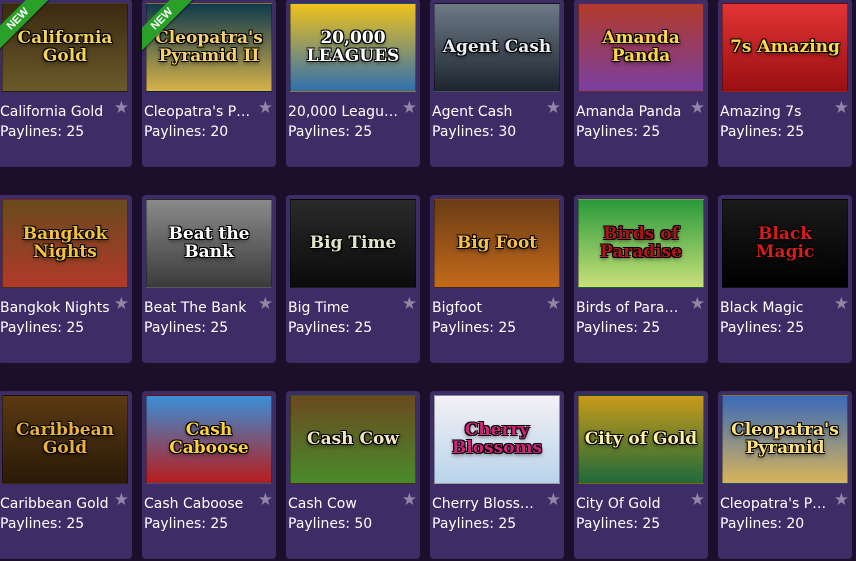 This screenshot has width=856, height=561. Describe the element at coordinates (487, 308) in the screenshot. I see `game-title: Bigfoot` at that location.